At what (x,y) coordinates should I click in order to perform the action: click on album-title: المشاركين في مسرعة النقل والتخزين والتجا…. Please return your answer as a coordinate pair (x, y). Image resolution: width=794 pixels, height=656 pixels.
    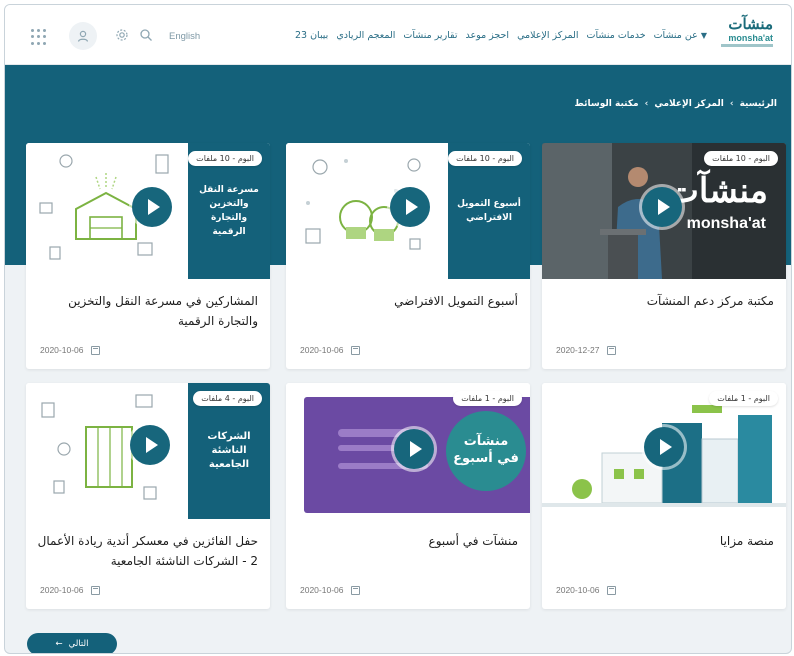
    Looking at the image, I should click on (147, 311).